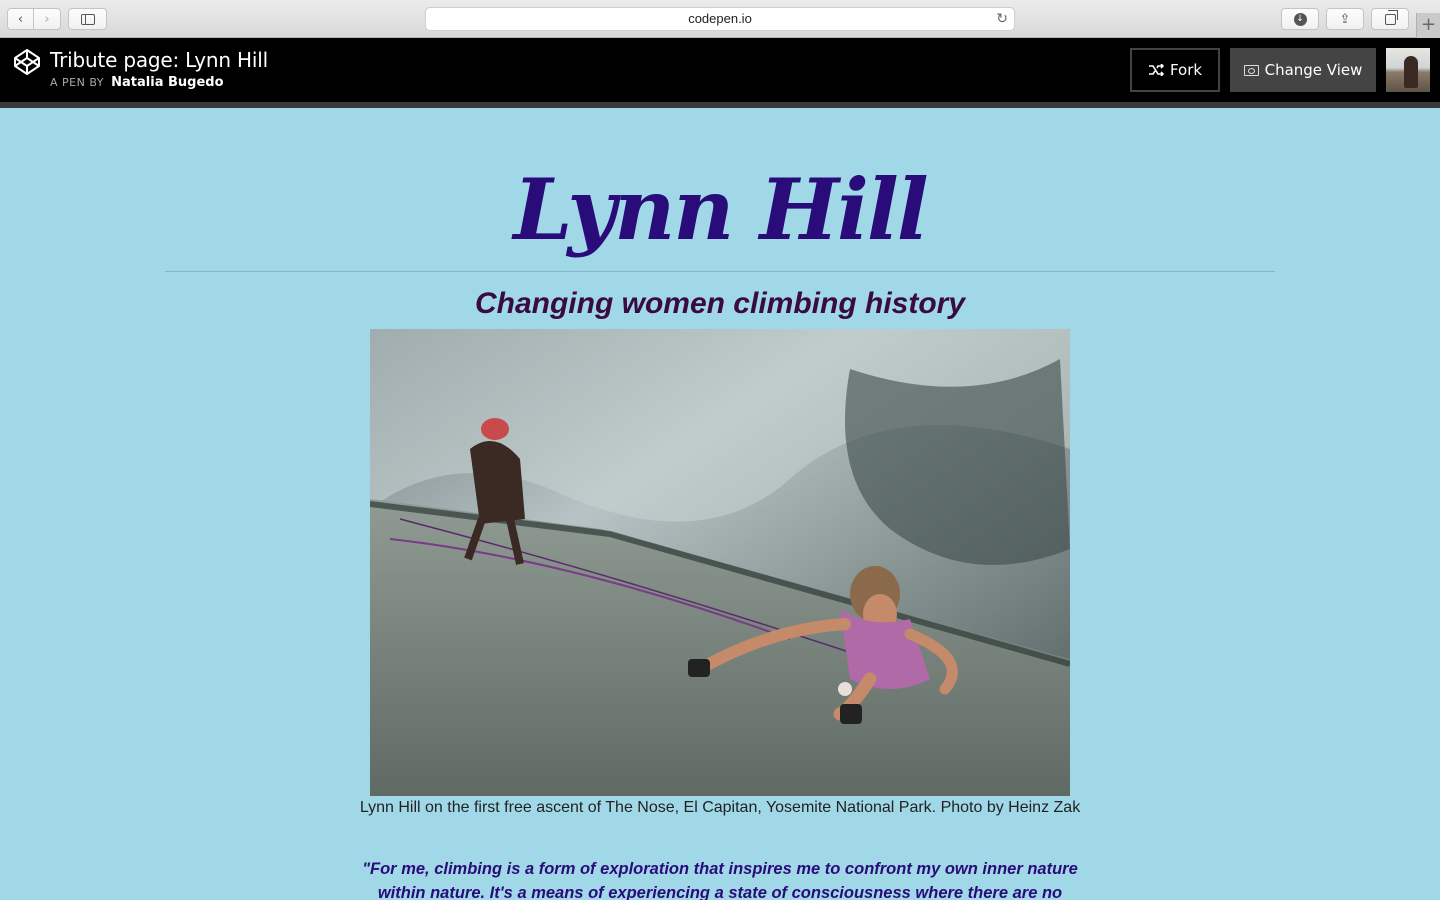 This screenshot has height=900, width=1440. I want to click on codepen-logo-icon, so click(27, 62).